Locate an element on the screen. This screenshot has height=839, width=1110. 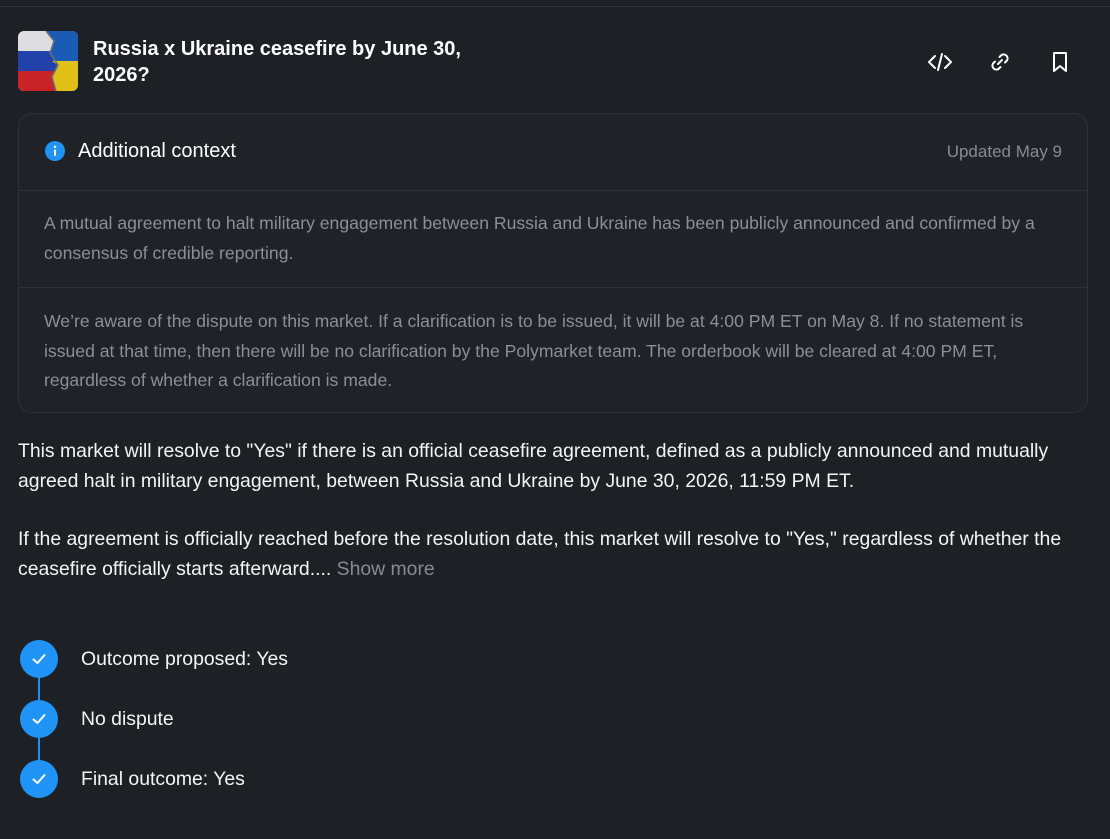
timeline-step: Final outcome: Yes is located at coordinates (320, 779).